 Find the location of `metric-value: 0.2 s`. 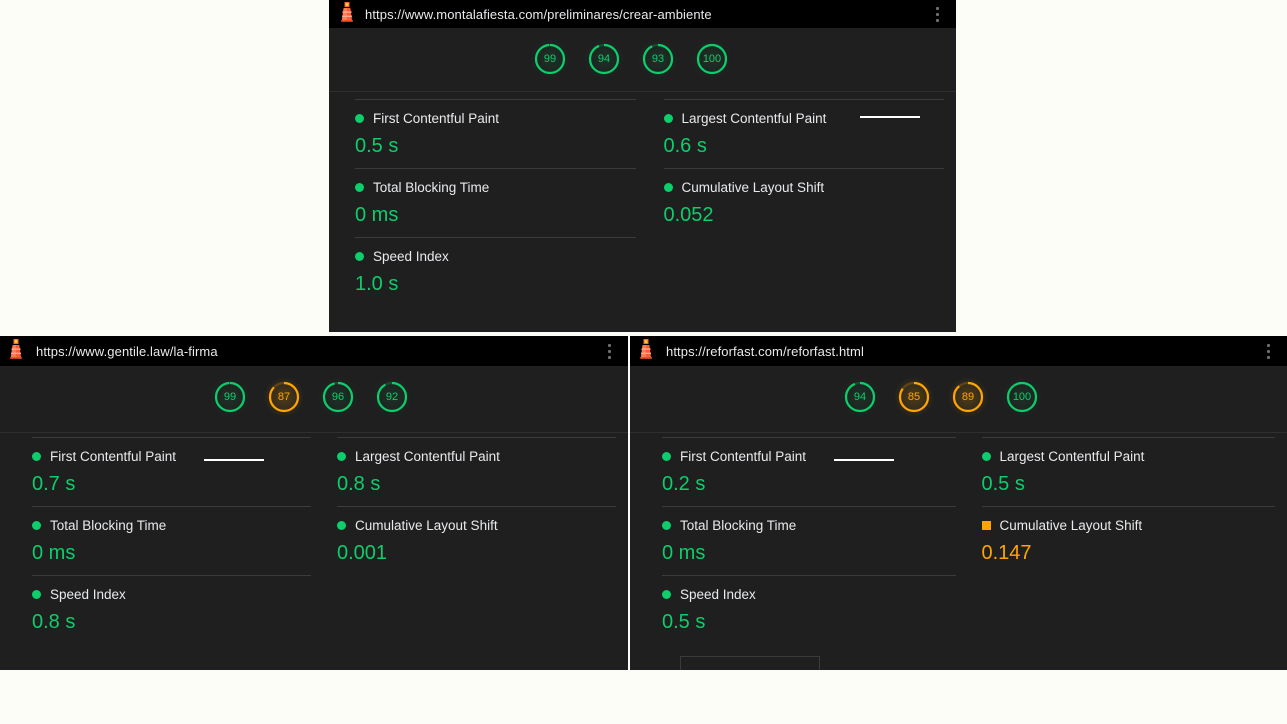

metric-value: 0.2 s is located at coordinates (684, 484).